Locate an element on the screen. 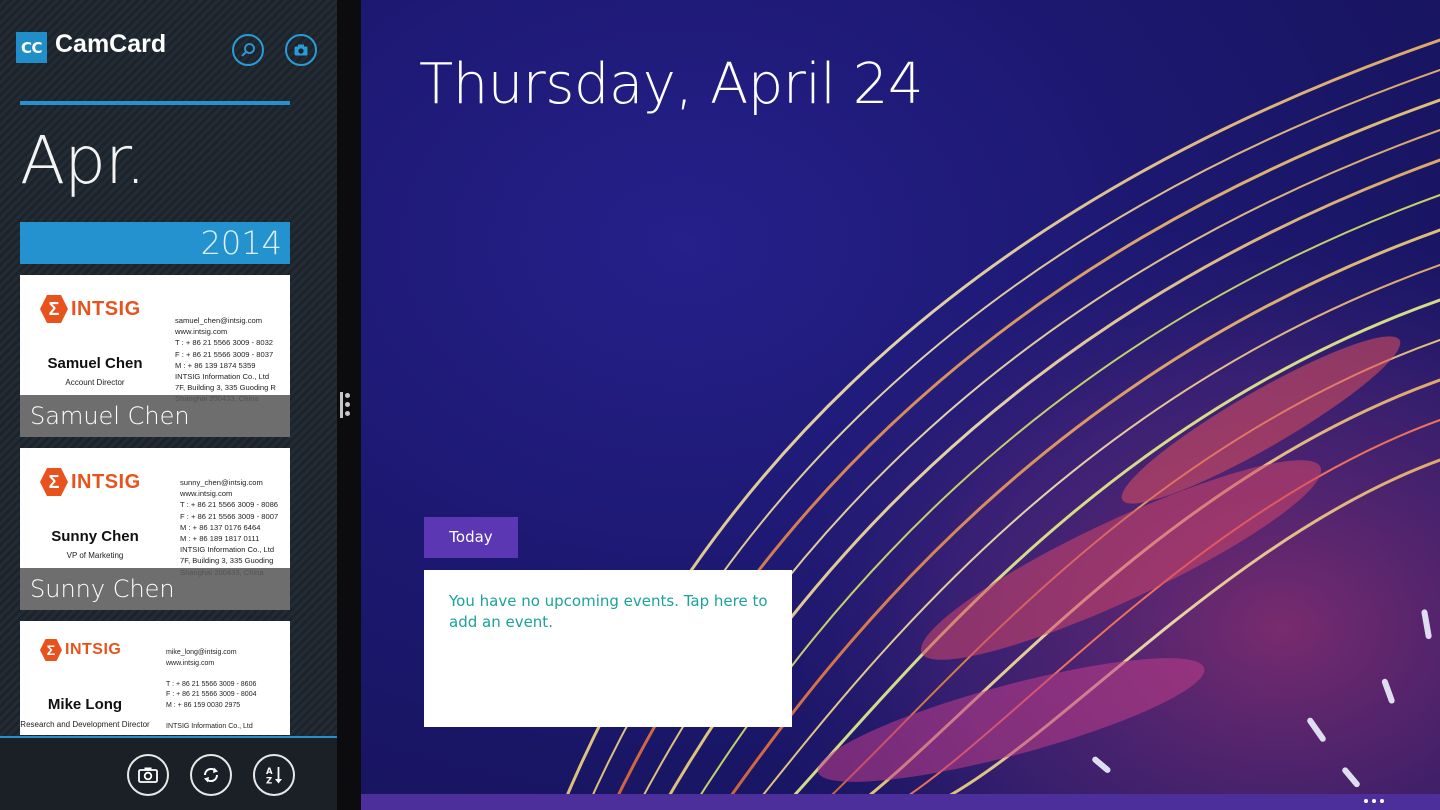  sort-button: A Z is located at coordinates (274, 775).